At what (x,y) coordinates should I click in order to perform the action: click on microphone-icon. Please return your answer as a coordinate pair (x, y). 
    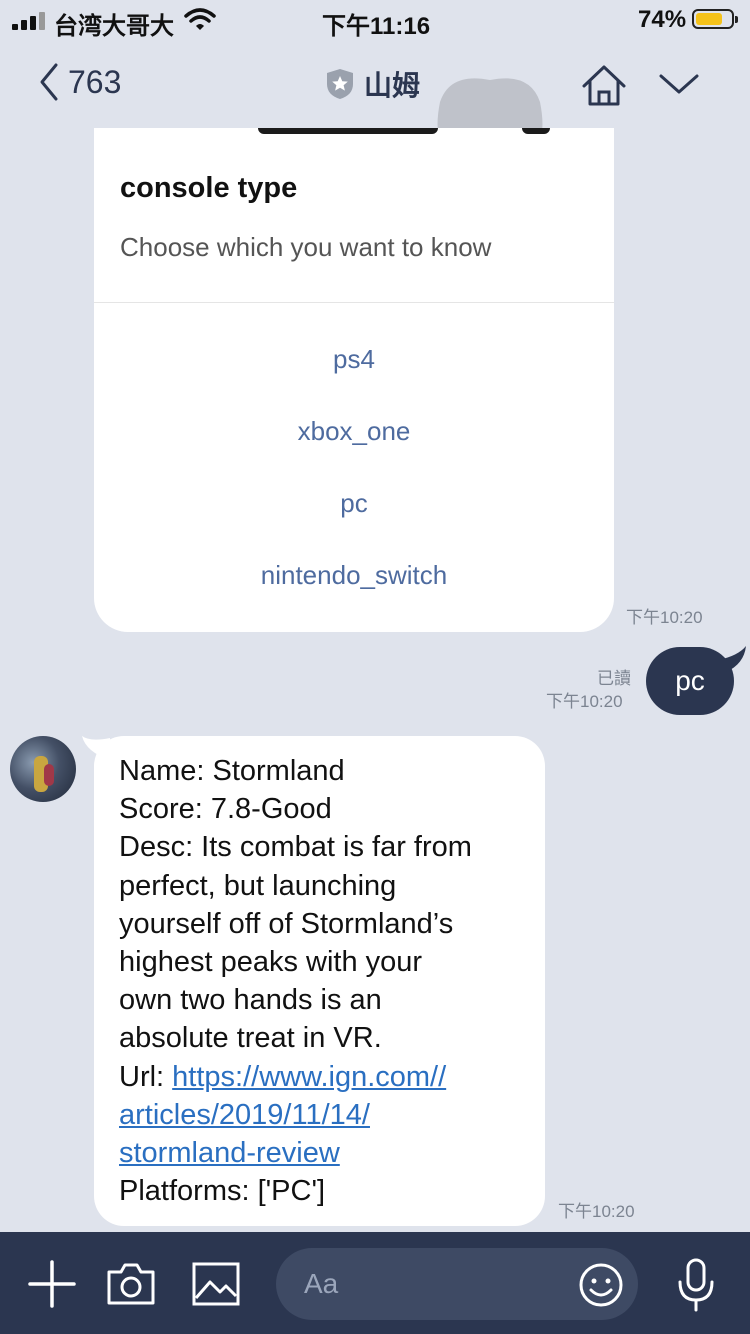
    Looking at the image, I should click on (696, 1285).